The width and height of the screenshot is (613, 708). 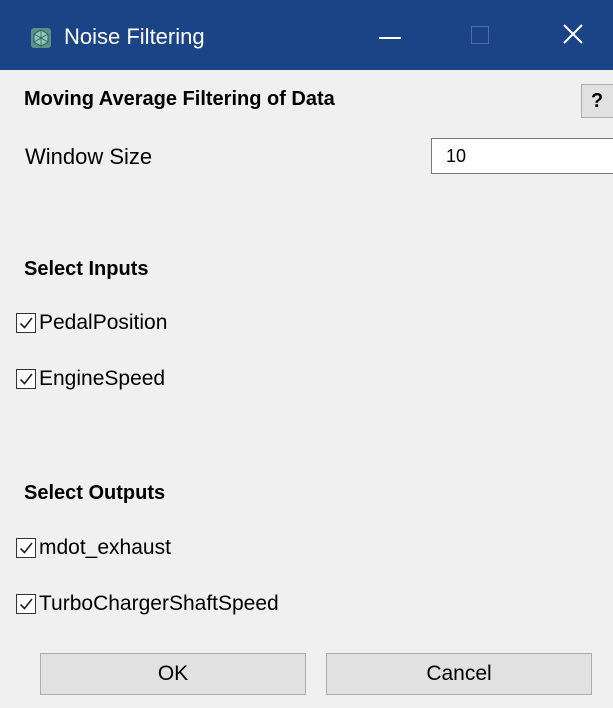 I want to click on title-bar: Noise Filtering, so click(x=306, y=35).